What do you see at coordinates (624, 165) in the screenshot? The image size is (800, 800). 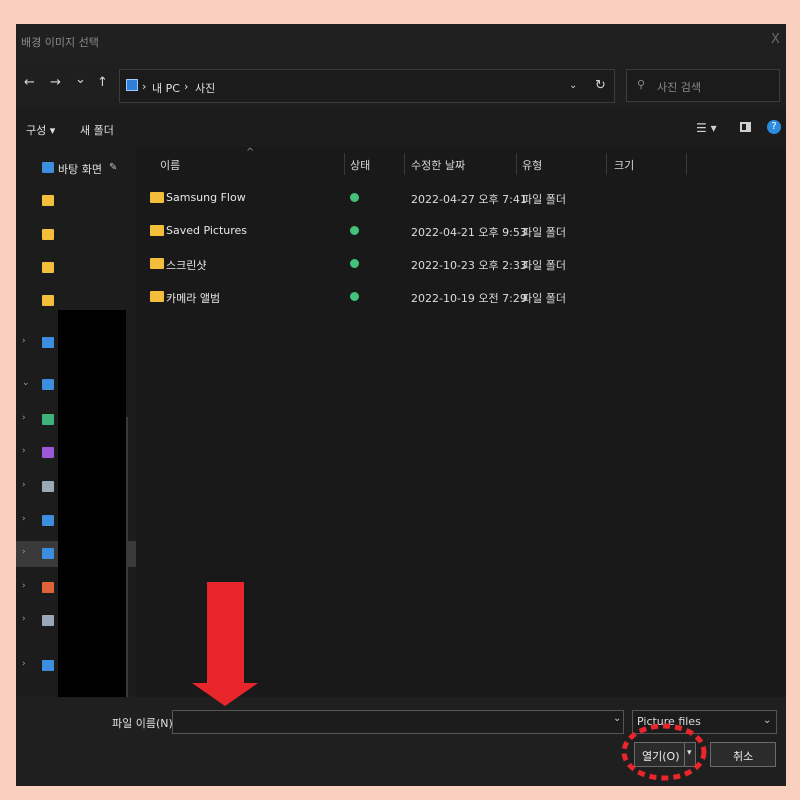 I see `column-header-size: 크기` at bounding box center [624, 165].